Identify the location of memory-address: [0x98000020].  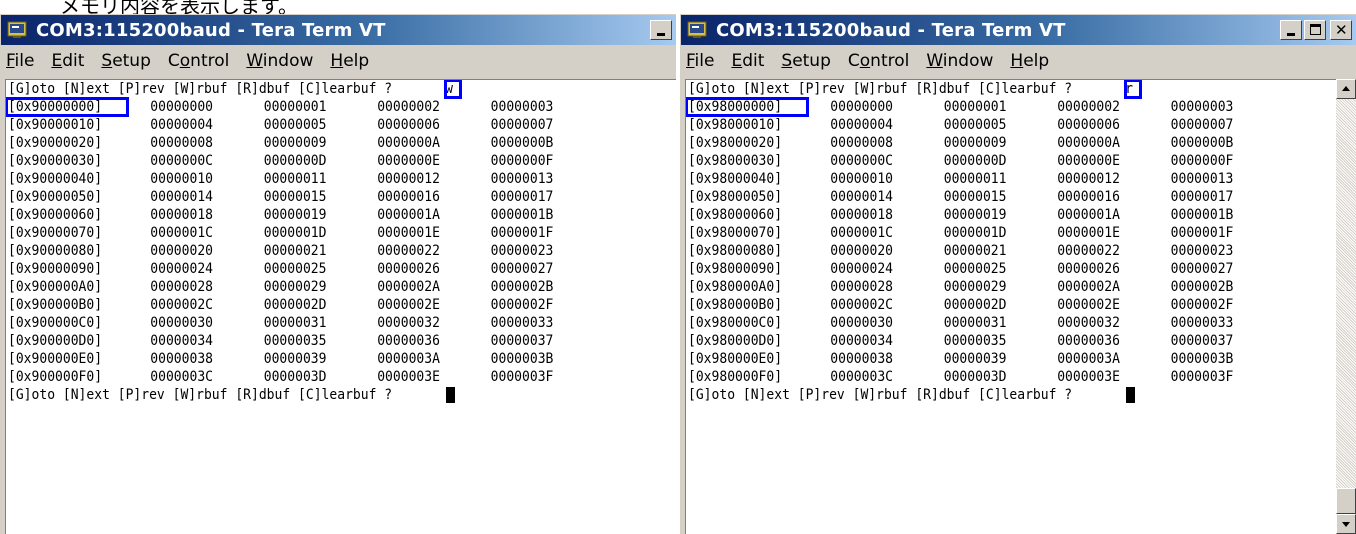
(735, 143).